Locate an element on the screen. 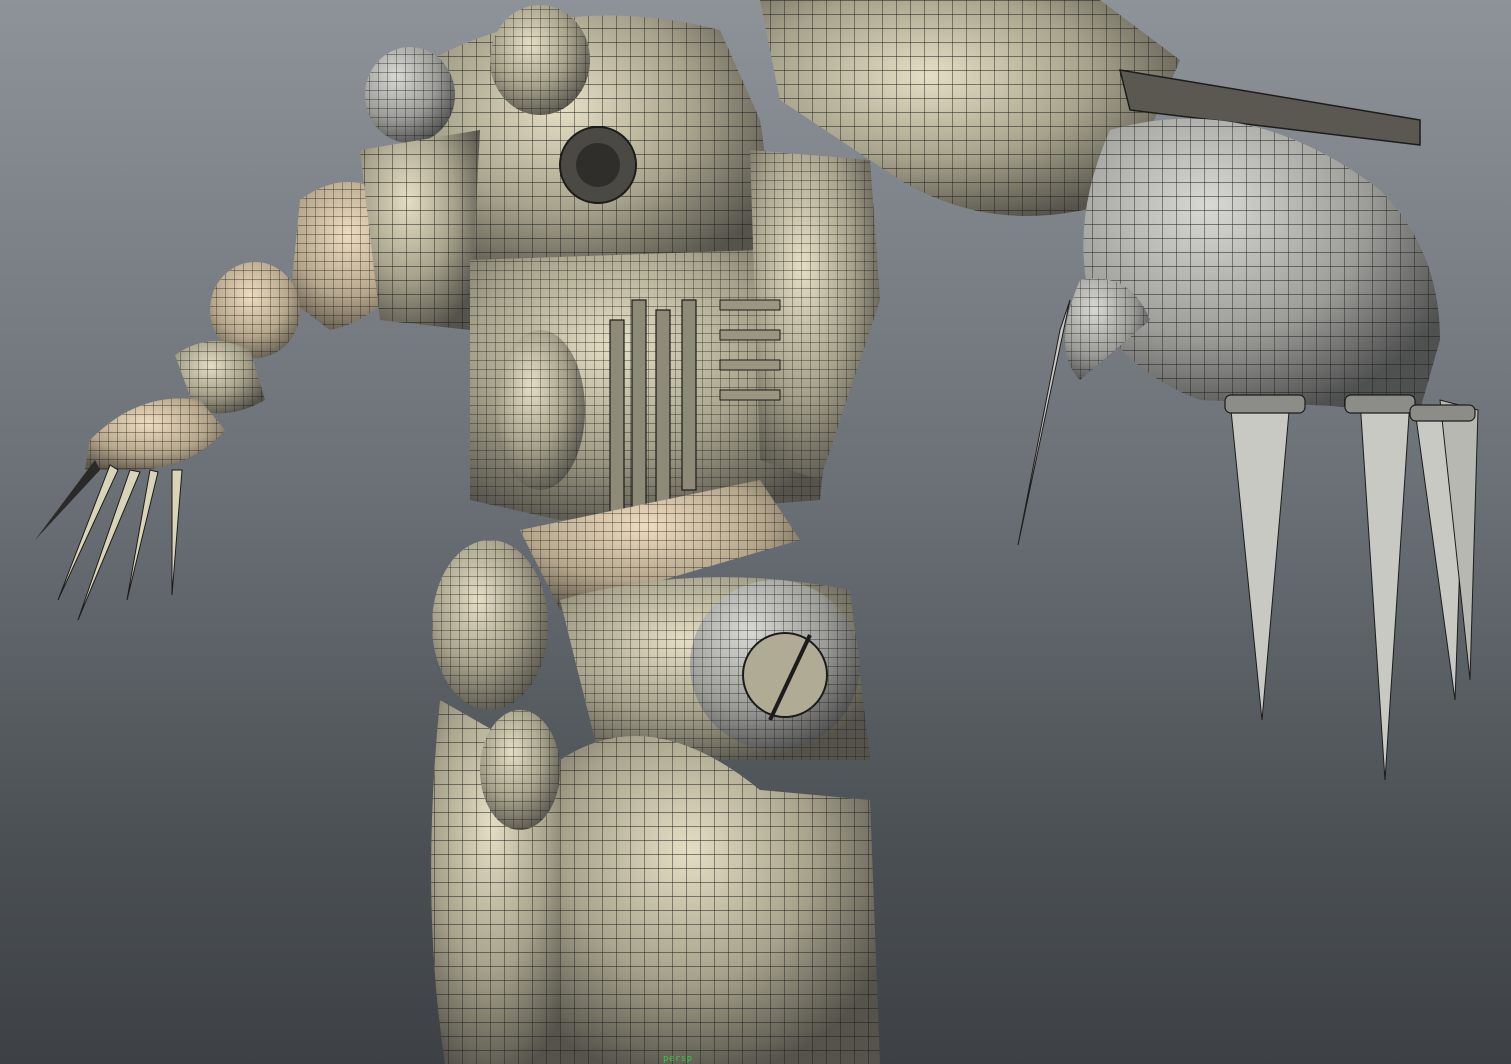 This screenshot has height=1064, width=1511. pelvis-belt is located at coordinates (651, 620).